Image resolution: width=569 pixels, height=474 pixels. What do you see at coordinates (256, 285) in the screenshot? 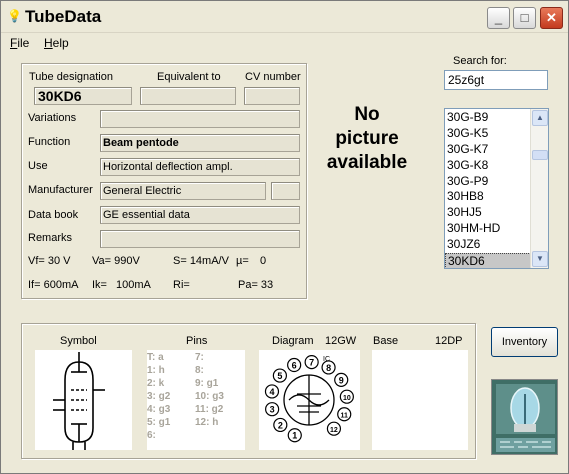
I see `pa-value: Pa= 33` at bounding box center [256, 285].